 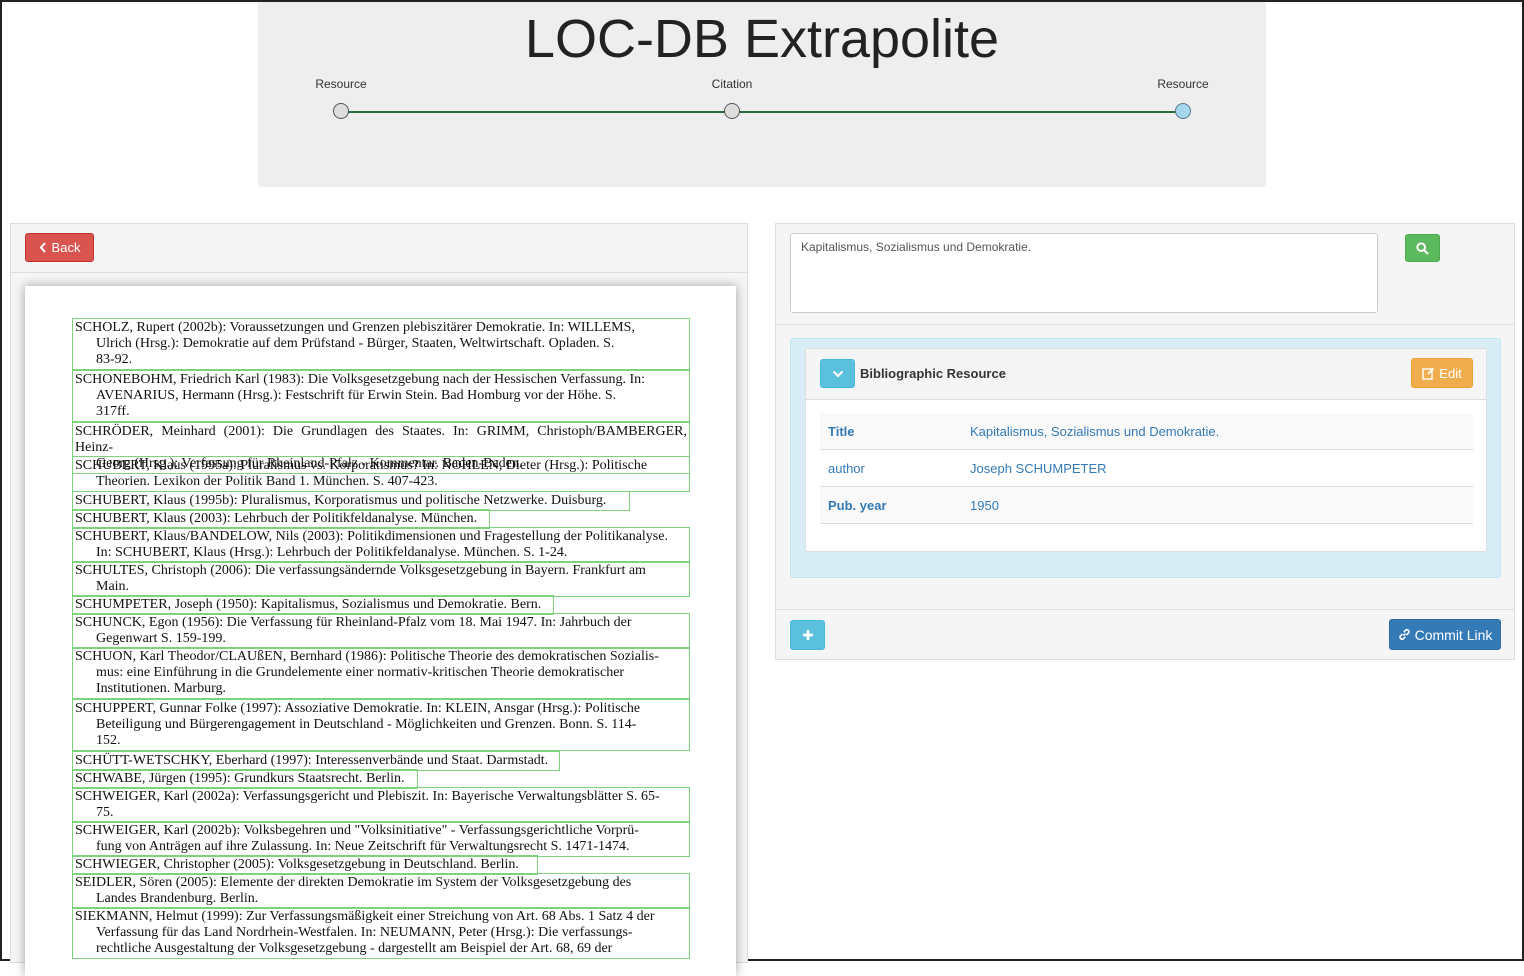 I want to click on plus-icon, so click(x=807, y=635).